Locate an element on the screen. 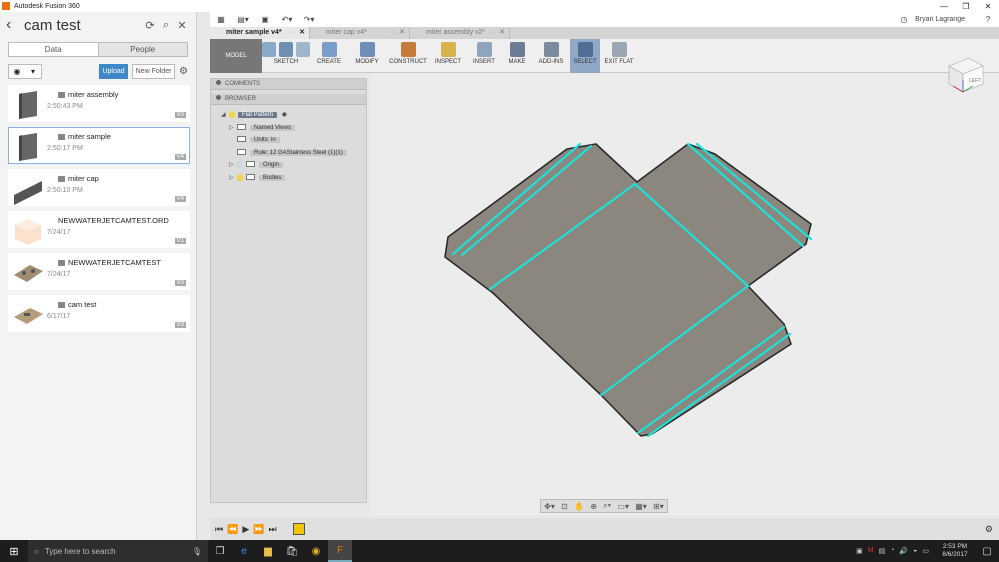 The image size is (999, 562). network-icon: ◒ is located at coordinates (915, 551).